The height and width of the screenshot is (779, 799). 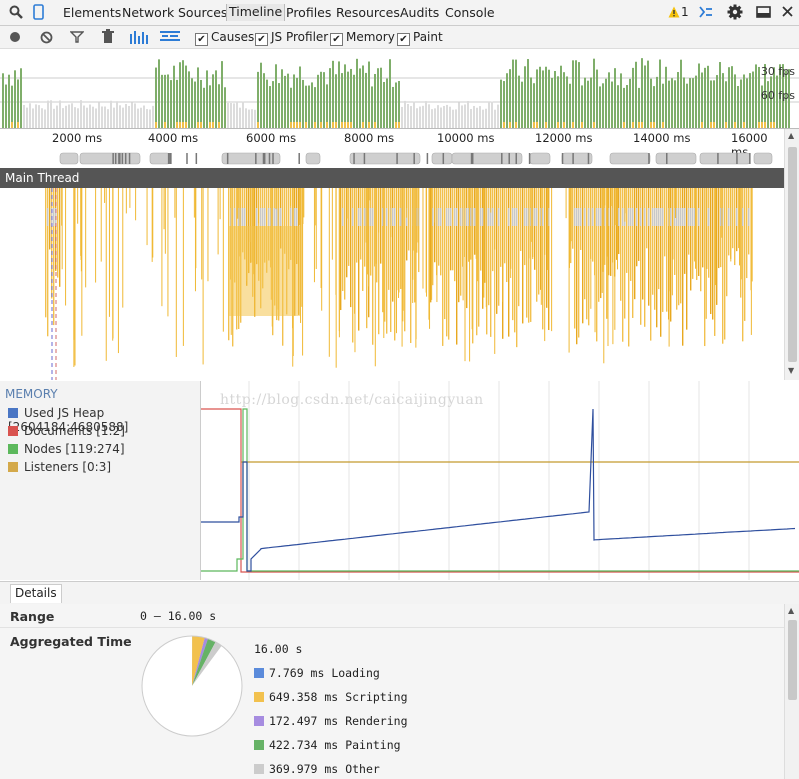 What do you see at coordinates (108, 38) in the screenshot?
I see `garbage-collect-icon` at bounding box center [108, 38].